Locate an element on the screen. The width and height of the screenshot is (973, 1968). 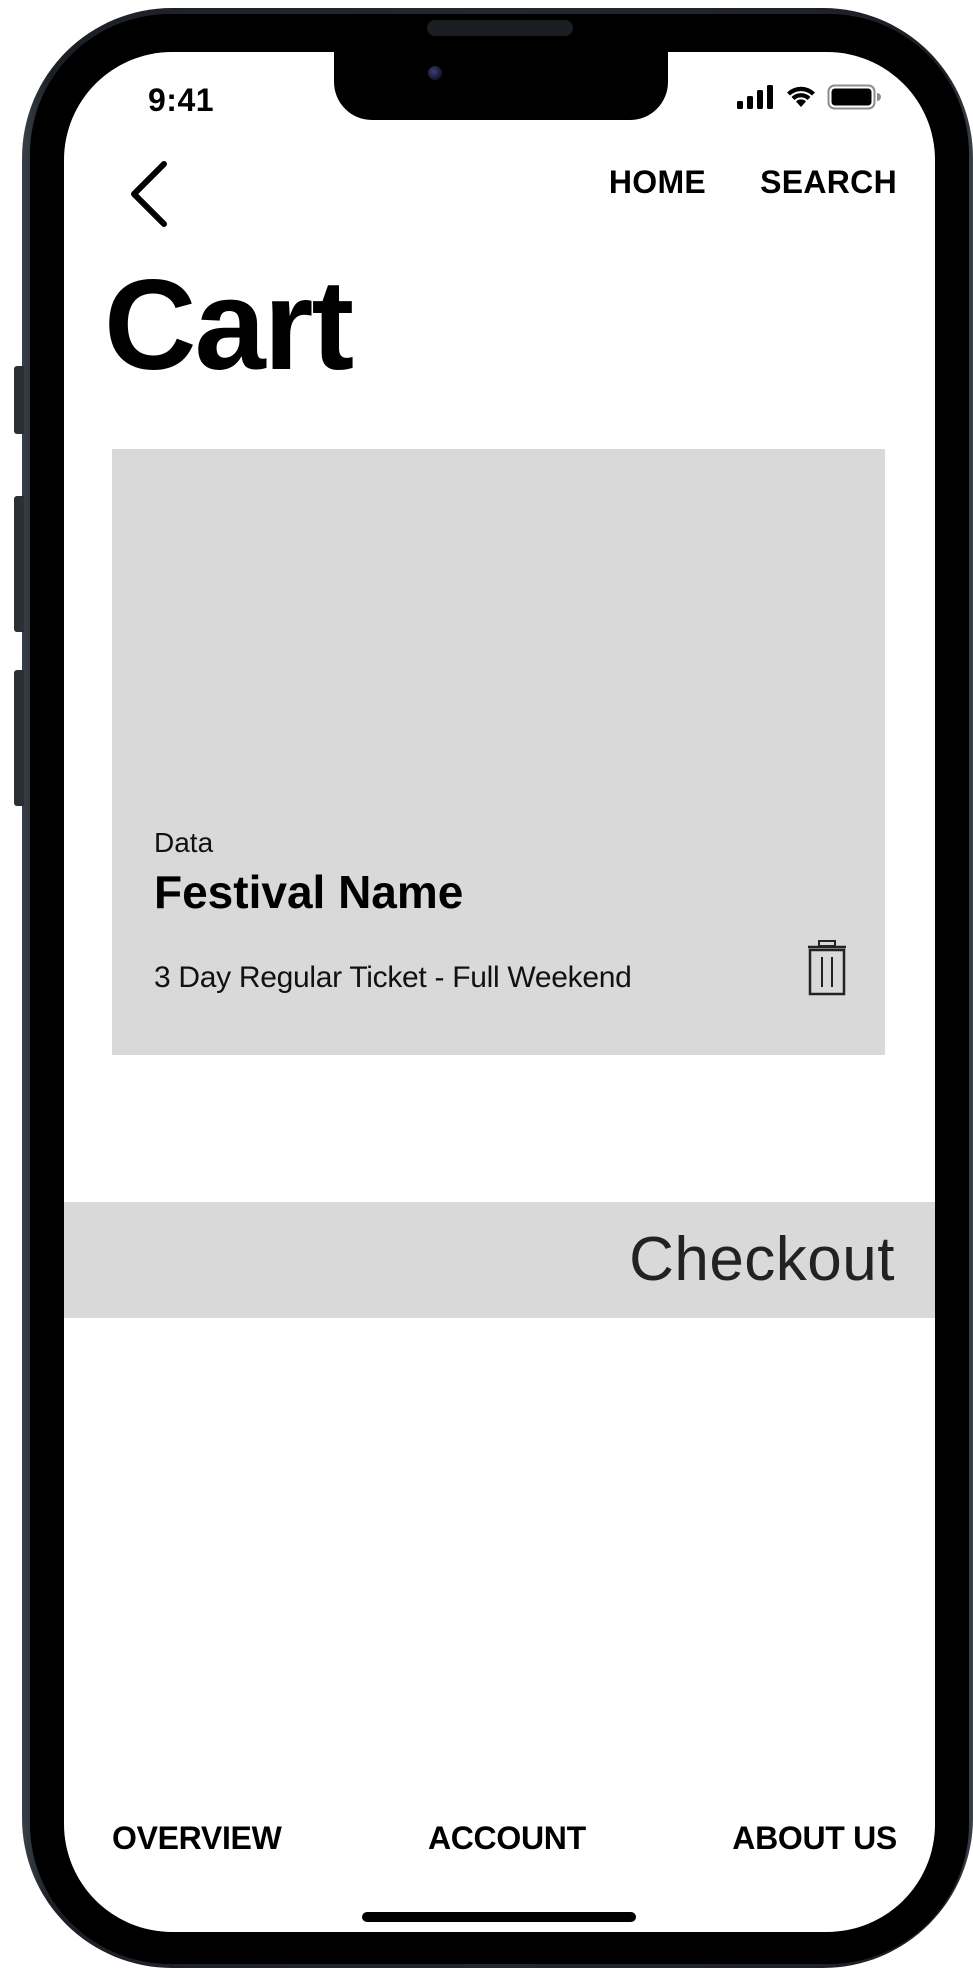
status-icons is located at coordinates (809, 97).